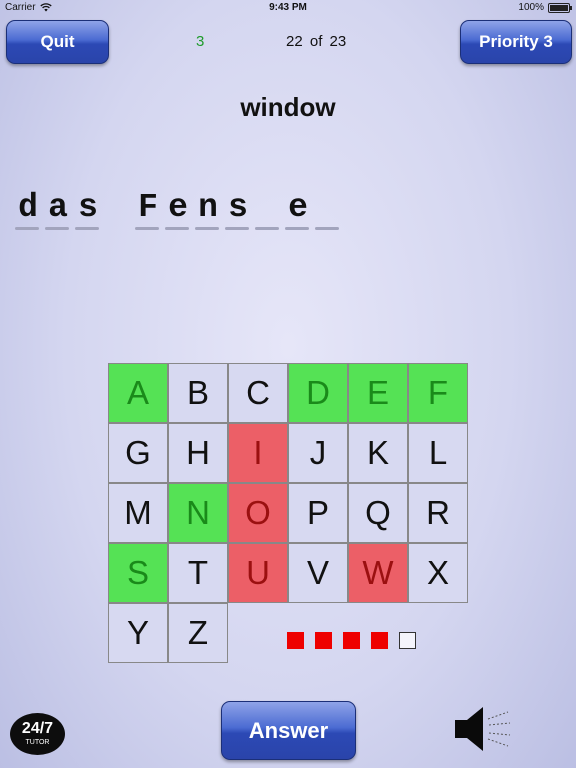 The image size is (576, 768). What do you see at coordinates (318, 393) in the screenshot?
I see `letter-key-d: D` at bounding box center [318, 393].